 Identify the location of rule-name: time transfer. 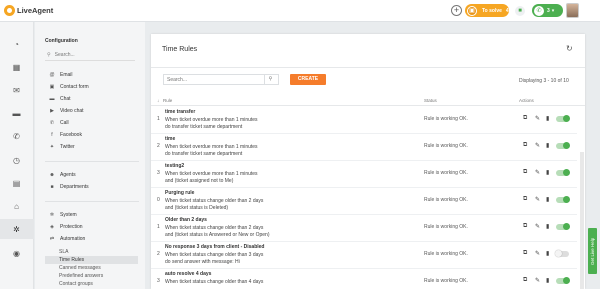
(180, 112).